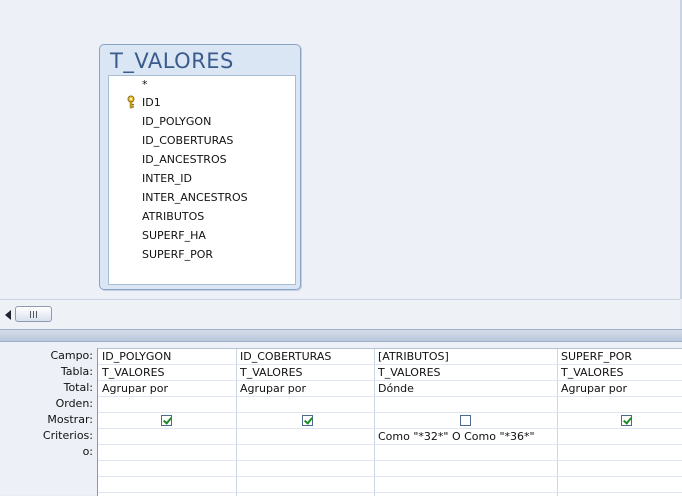  Describe the element at coordinates (71, 355) in the screenshot. I see `row-label-campo: Campo:` at that location.